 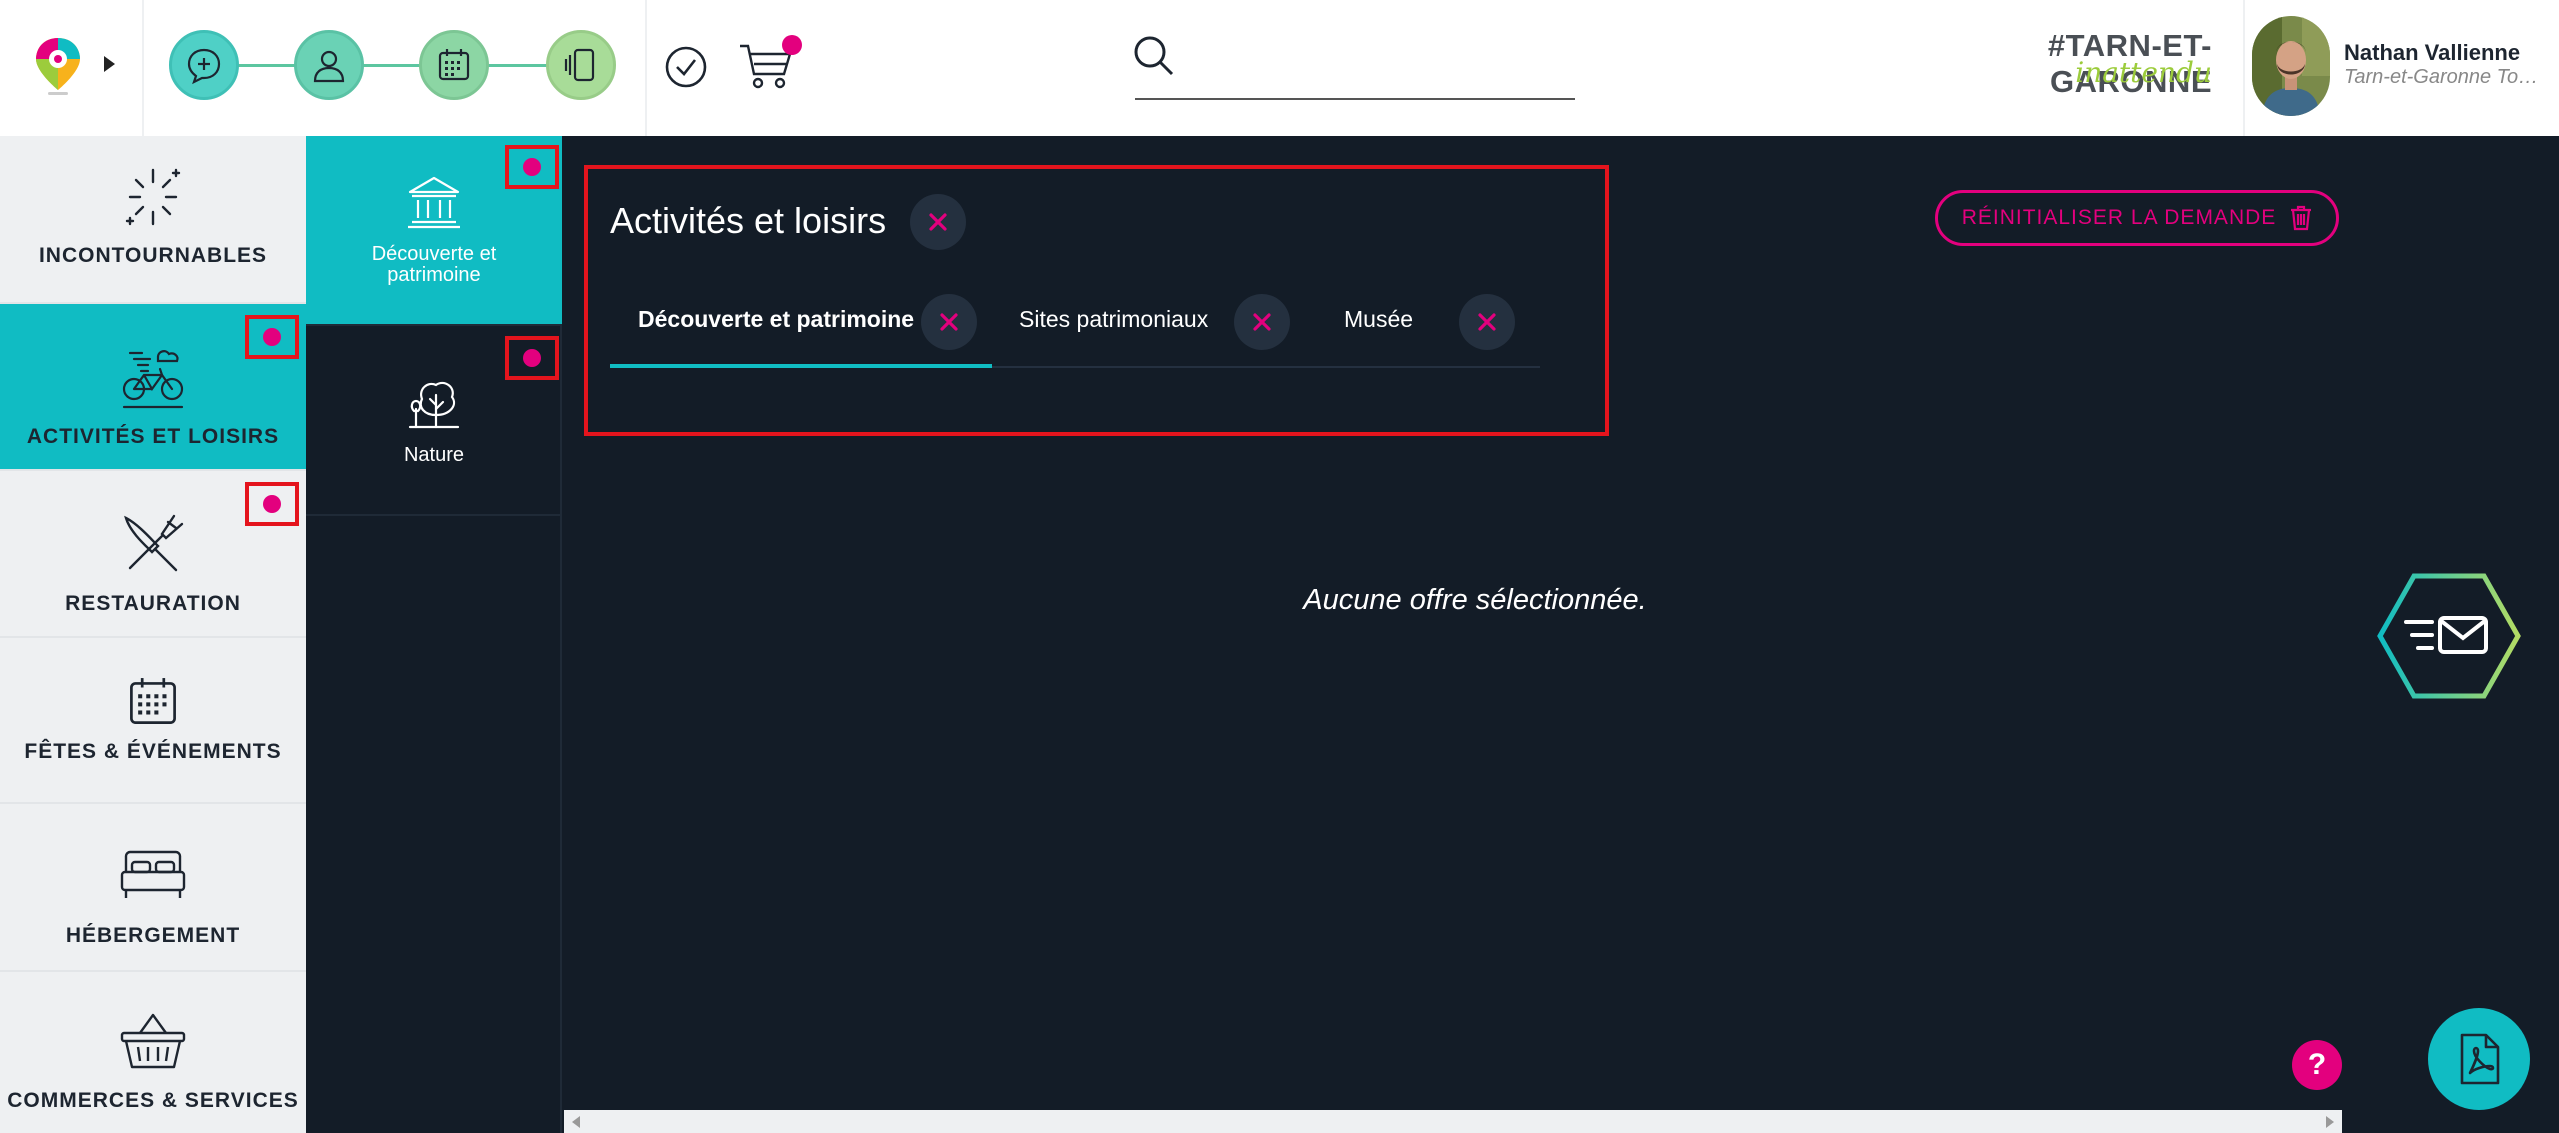 What do you see at coordinates (153, 379) in the screenshot?
I see `bike-icon` at bounding box center [153, 379].